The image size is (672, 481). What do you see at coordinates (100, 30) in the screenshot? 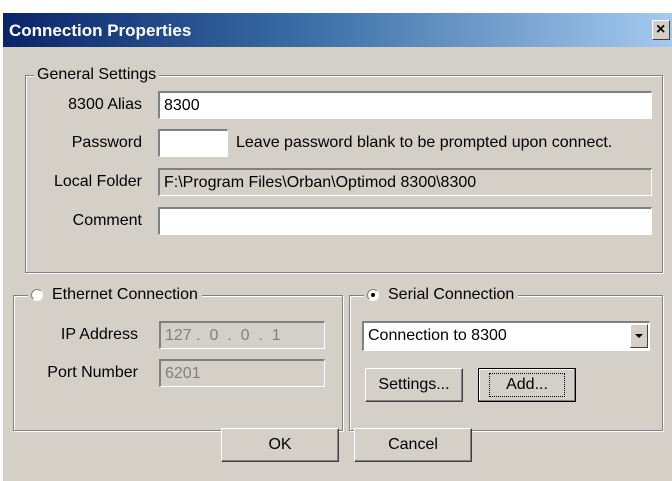
I see `window-title: Connection Properties` at bounding box center [100, 30].